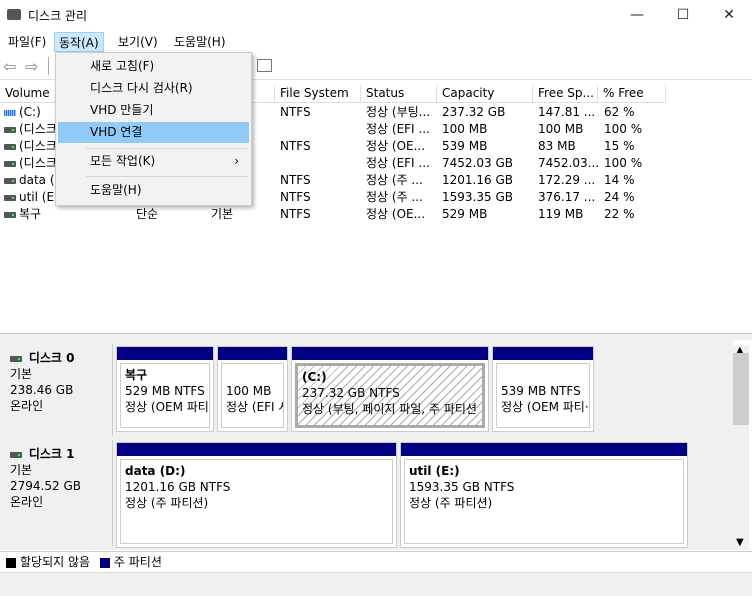  I want to click on partition-body: util (E:) 1593.35 GB NTFS 정상 (주 파티션), so click(544, 501).